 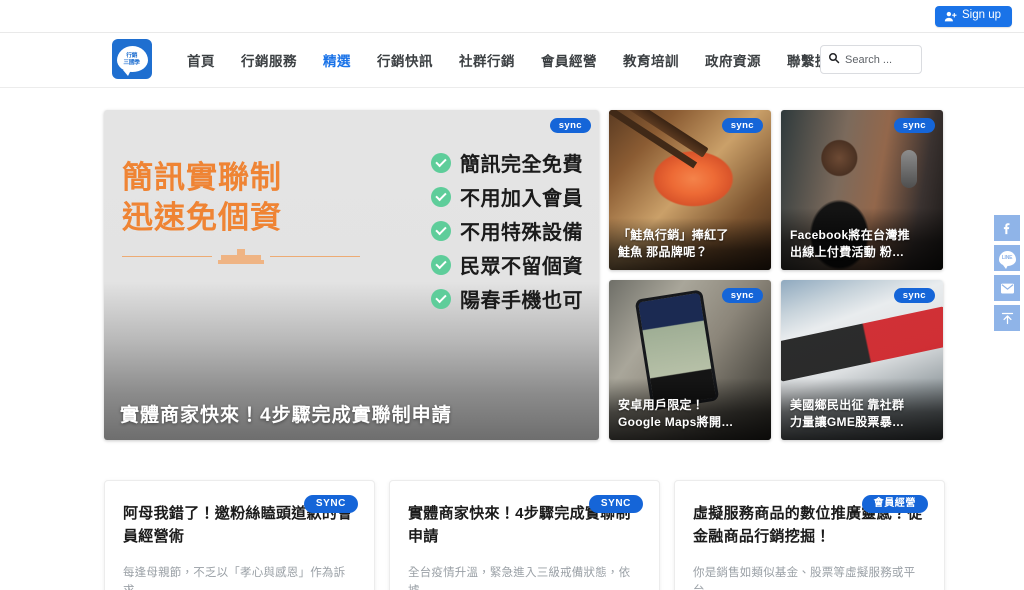 I want to click on user-plus-icon, so click(x=950, y=16).